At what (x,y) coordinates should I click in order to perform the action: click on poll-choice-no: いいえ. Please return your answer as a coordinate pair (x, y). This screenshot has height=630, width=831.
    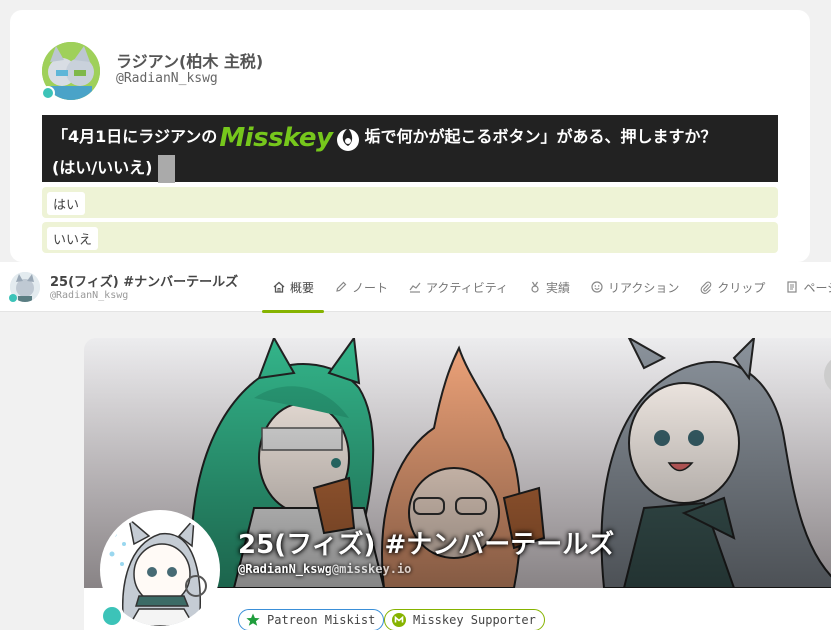
    Looking at the image, I should click on (410, 237).